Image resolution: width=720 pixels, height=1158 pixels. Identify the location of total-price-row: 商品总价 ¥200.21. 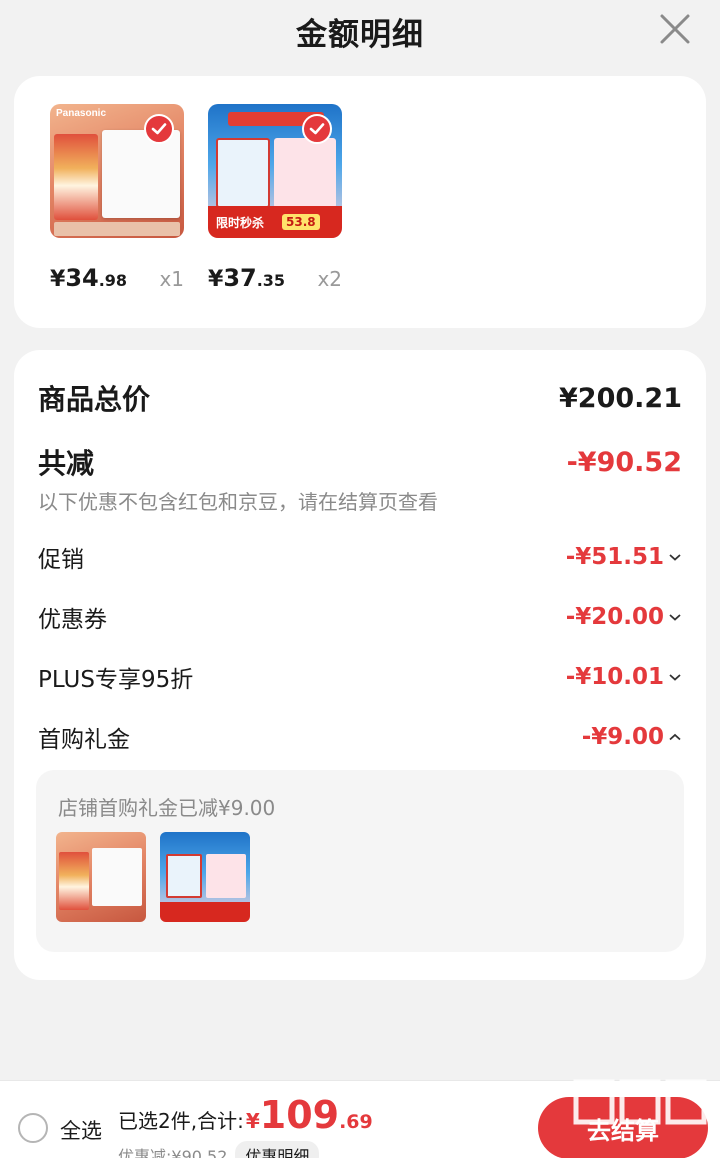
(360, 398).